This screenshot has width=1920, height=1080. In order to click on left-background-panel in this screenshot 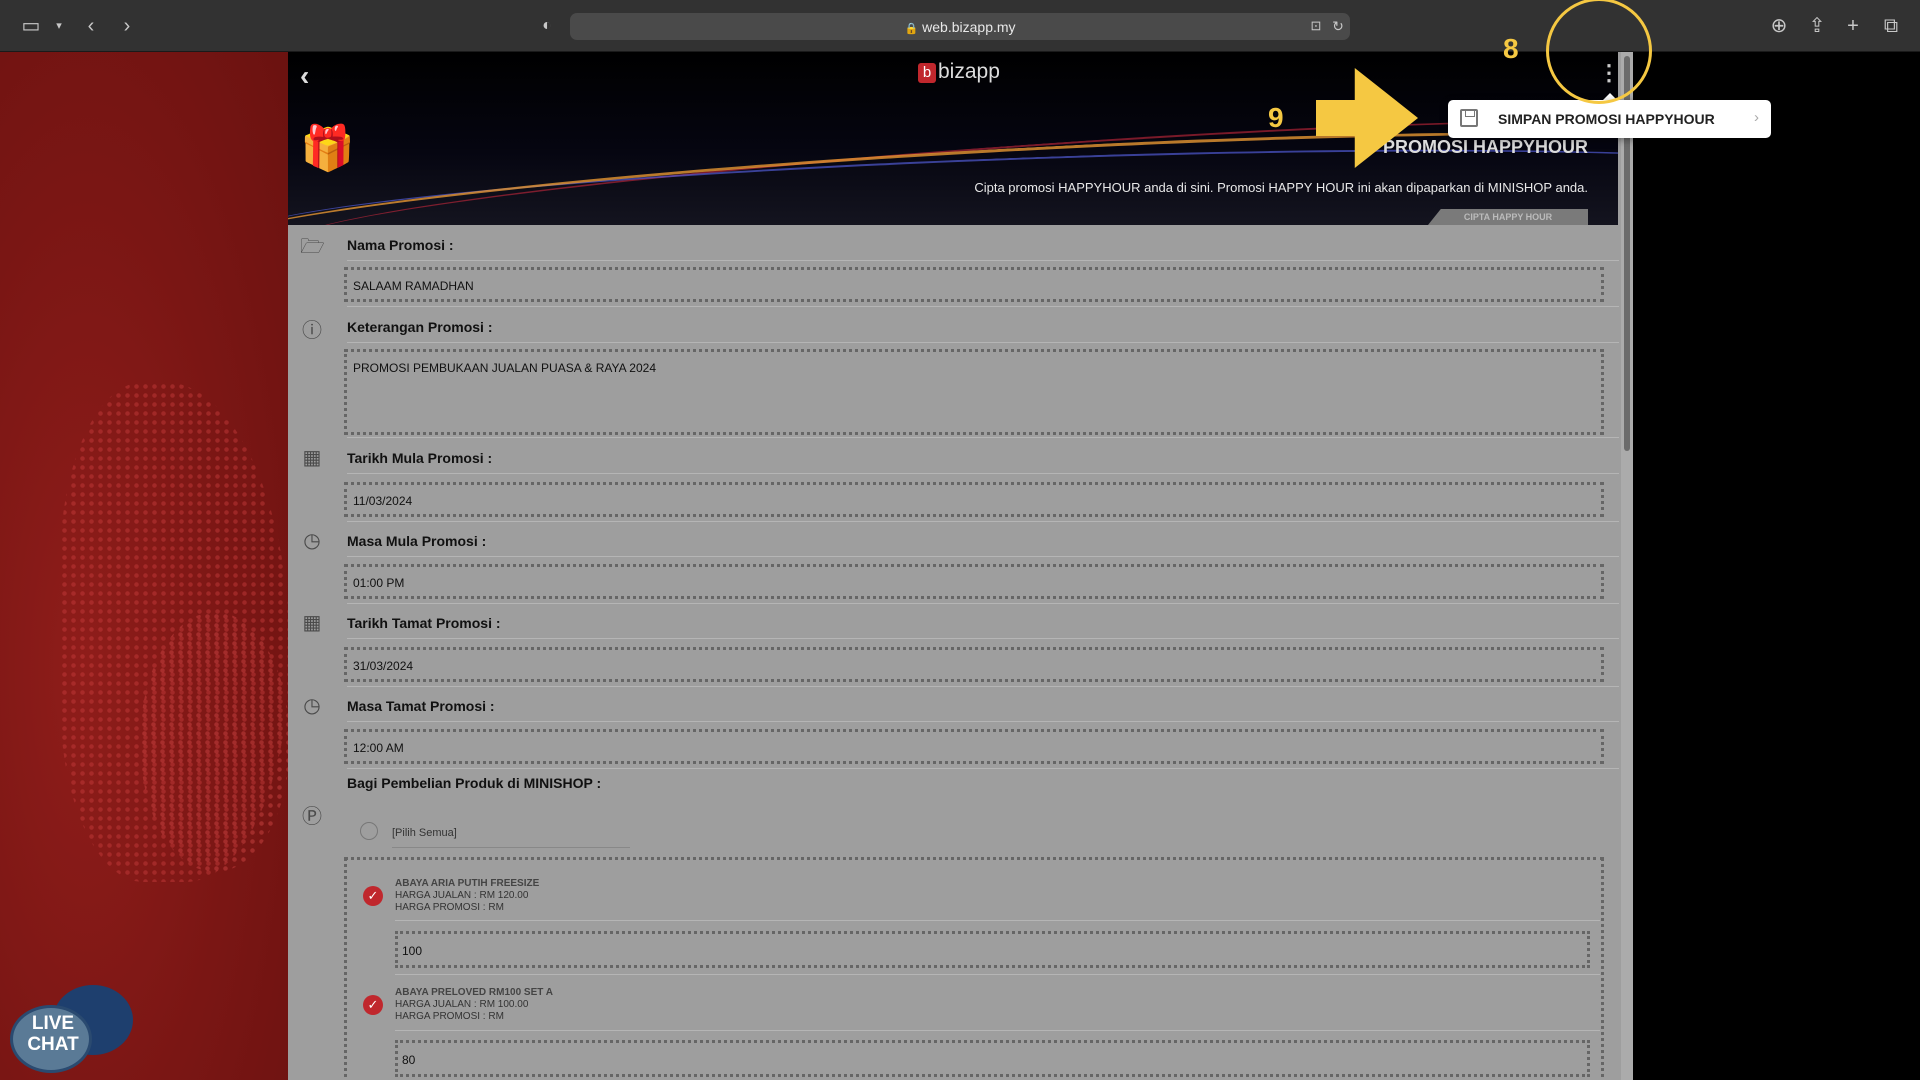, I will do `click(144, 566)`.